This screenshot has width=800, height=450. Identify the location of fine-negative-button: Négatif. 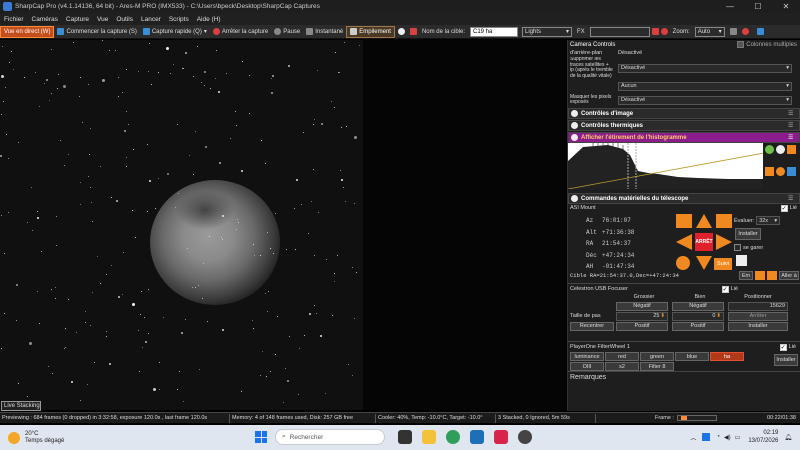
(698, 306).